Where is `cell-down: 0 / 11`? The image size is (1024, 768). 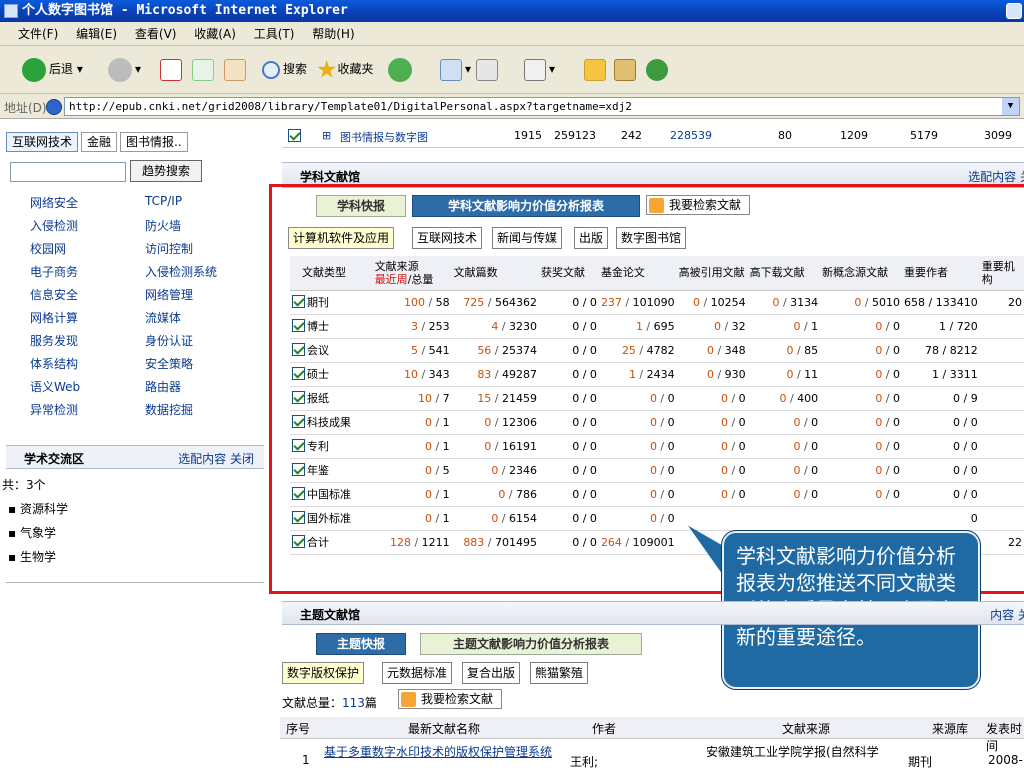
cell-down: 0 / 11 is located at coordinates (784, 374).